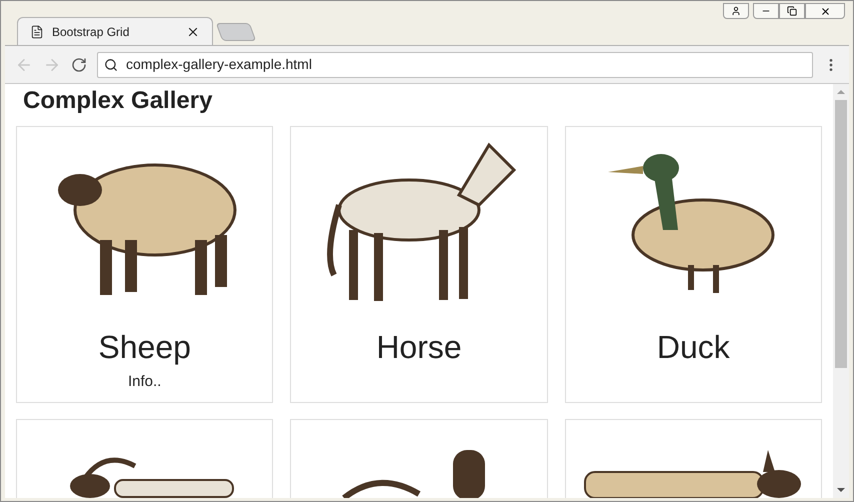 Image resolution: width=854 pixels, height=502 pixels. I want to click on search-icon, so click(111, 65).